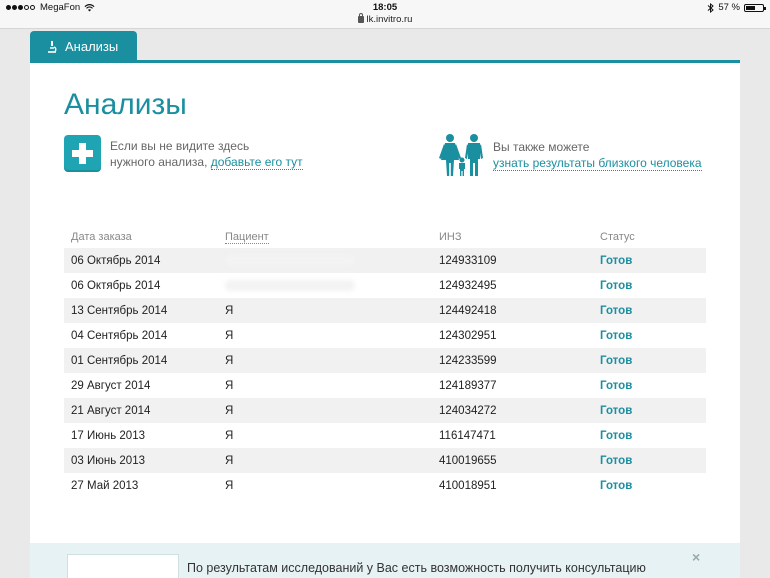 The image size is (770, 578). What do you see at coordinates (385, 310) in the screenshot?
I see `table-row: 13 Сентябрь 2014 Я 124492418 Готов` at bounding box center [385, 310].